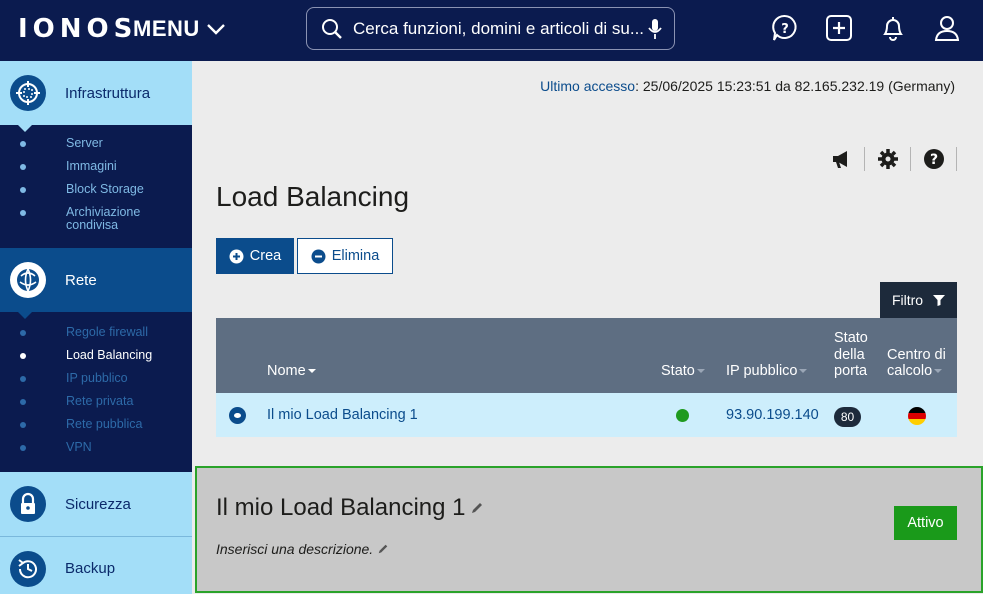  What do you see at coordinates (286, 371) in the screenshot?
I see `column-label: Nome` at bounding box center [286, 371].